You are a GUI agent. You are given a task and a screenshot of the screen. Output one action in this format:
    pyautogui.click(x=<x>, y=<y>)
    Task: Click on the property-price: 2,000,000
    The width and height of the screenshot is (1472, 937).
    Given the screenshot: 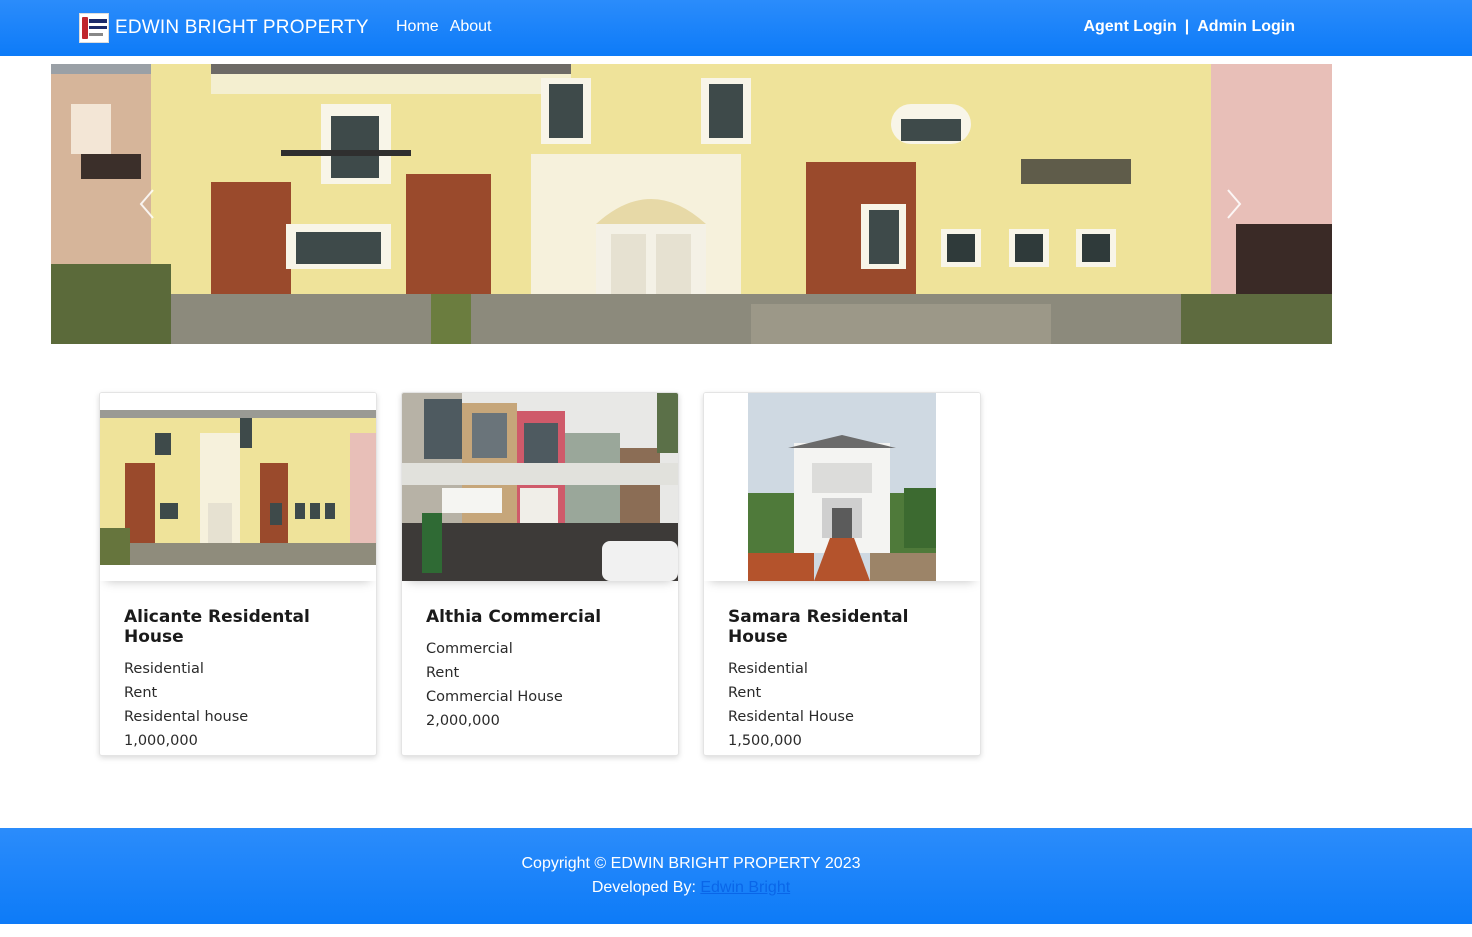 What is the action you would take?
    pyautogui.click(x=463, y=721)
    